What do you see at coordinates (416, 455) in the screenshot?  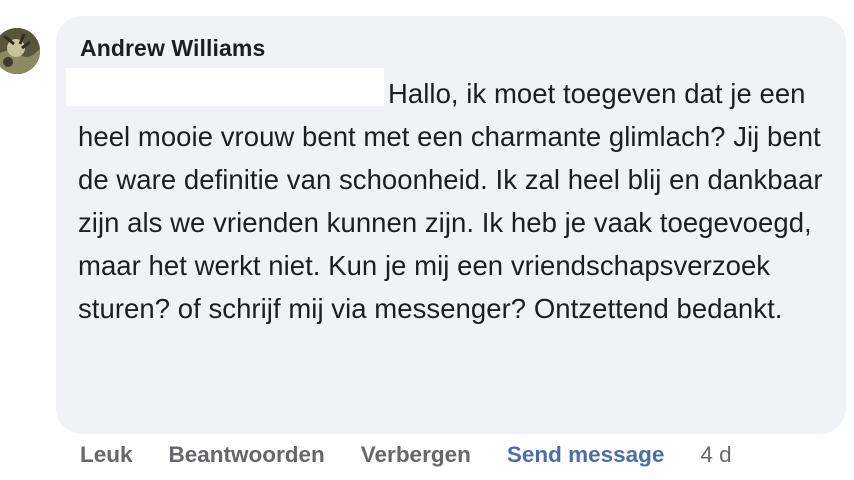 I see `hide-button: Verbergen` at bounding box center [416, 455].